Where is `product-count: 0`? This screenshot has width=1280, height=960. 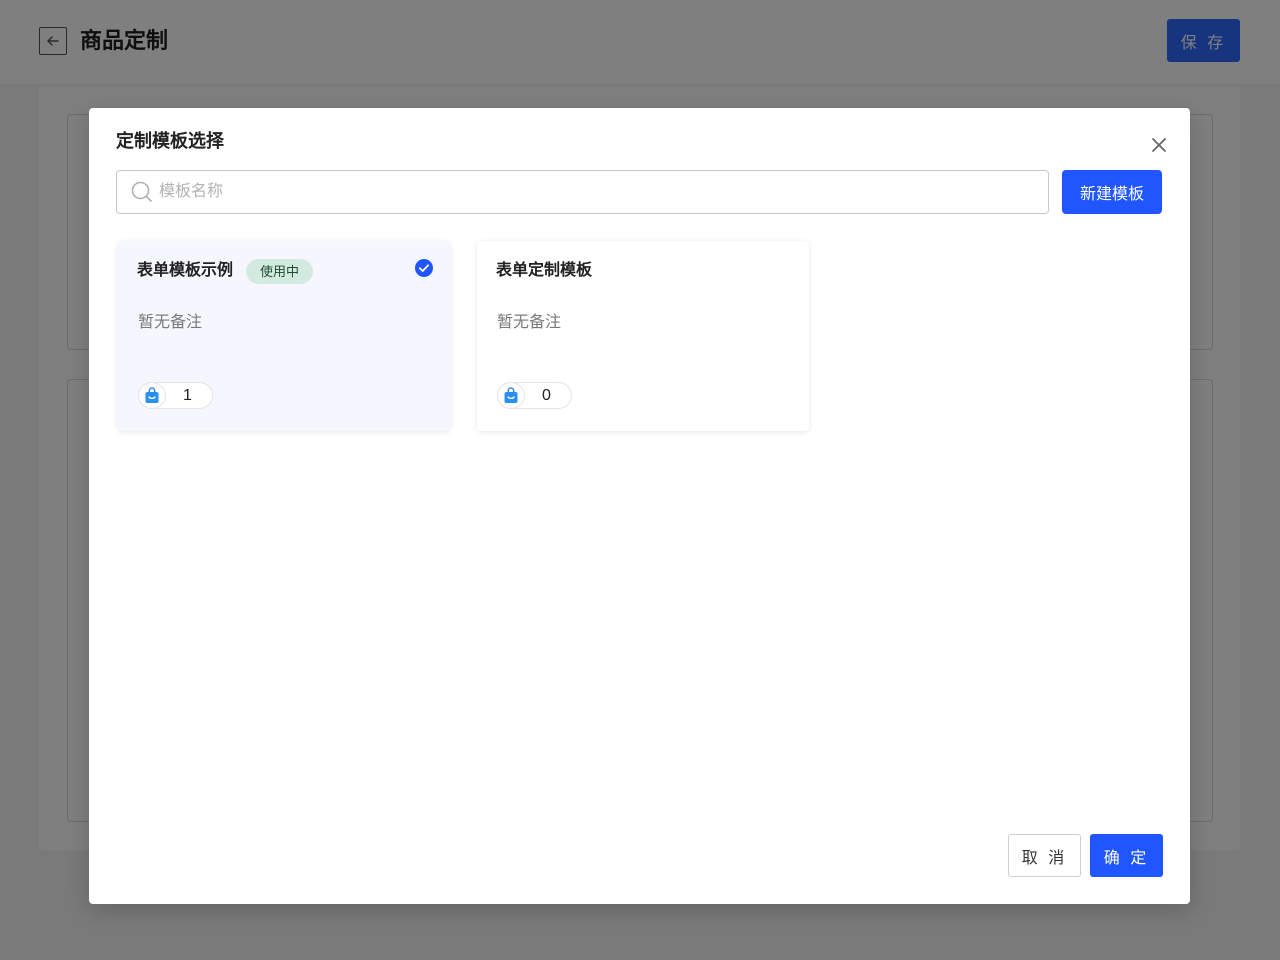
product-count: 0 is located at coordinates (534, 395).